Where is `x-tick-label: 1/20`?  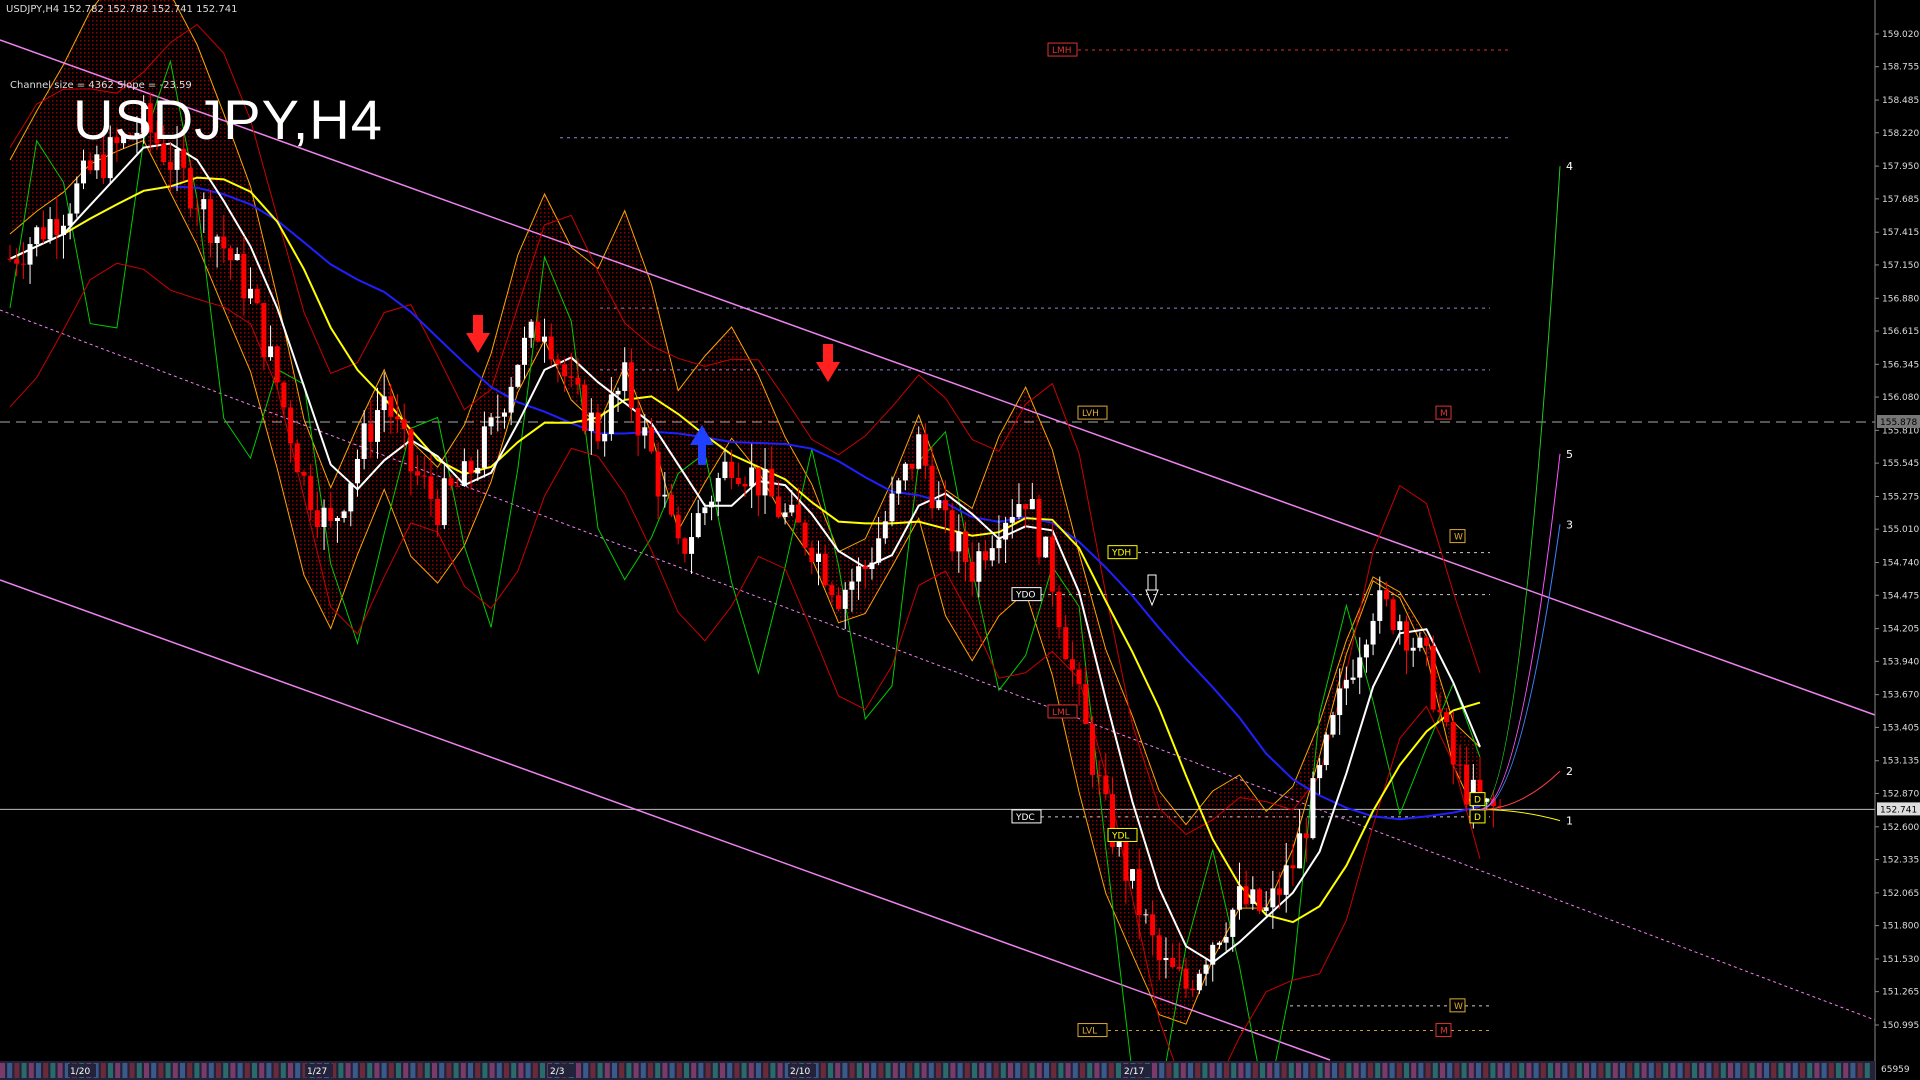 x-tick-label: 1/20 is located at coordinates (80, 1072).